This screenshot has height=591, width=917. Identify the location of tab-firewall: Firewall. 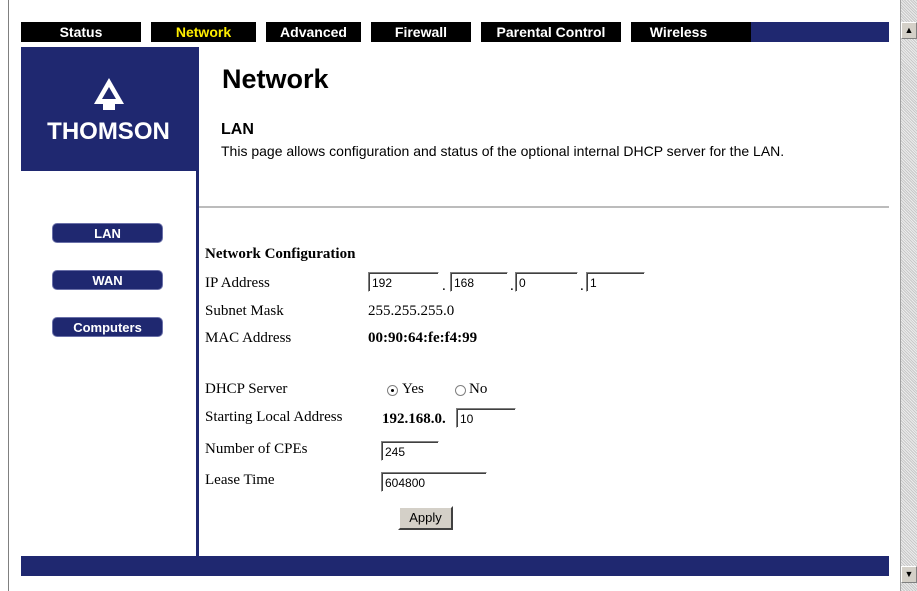
(421, 32).